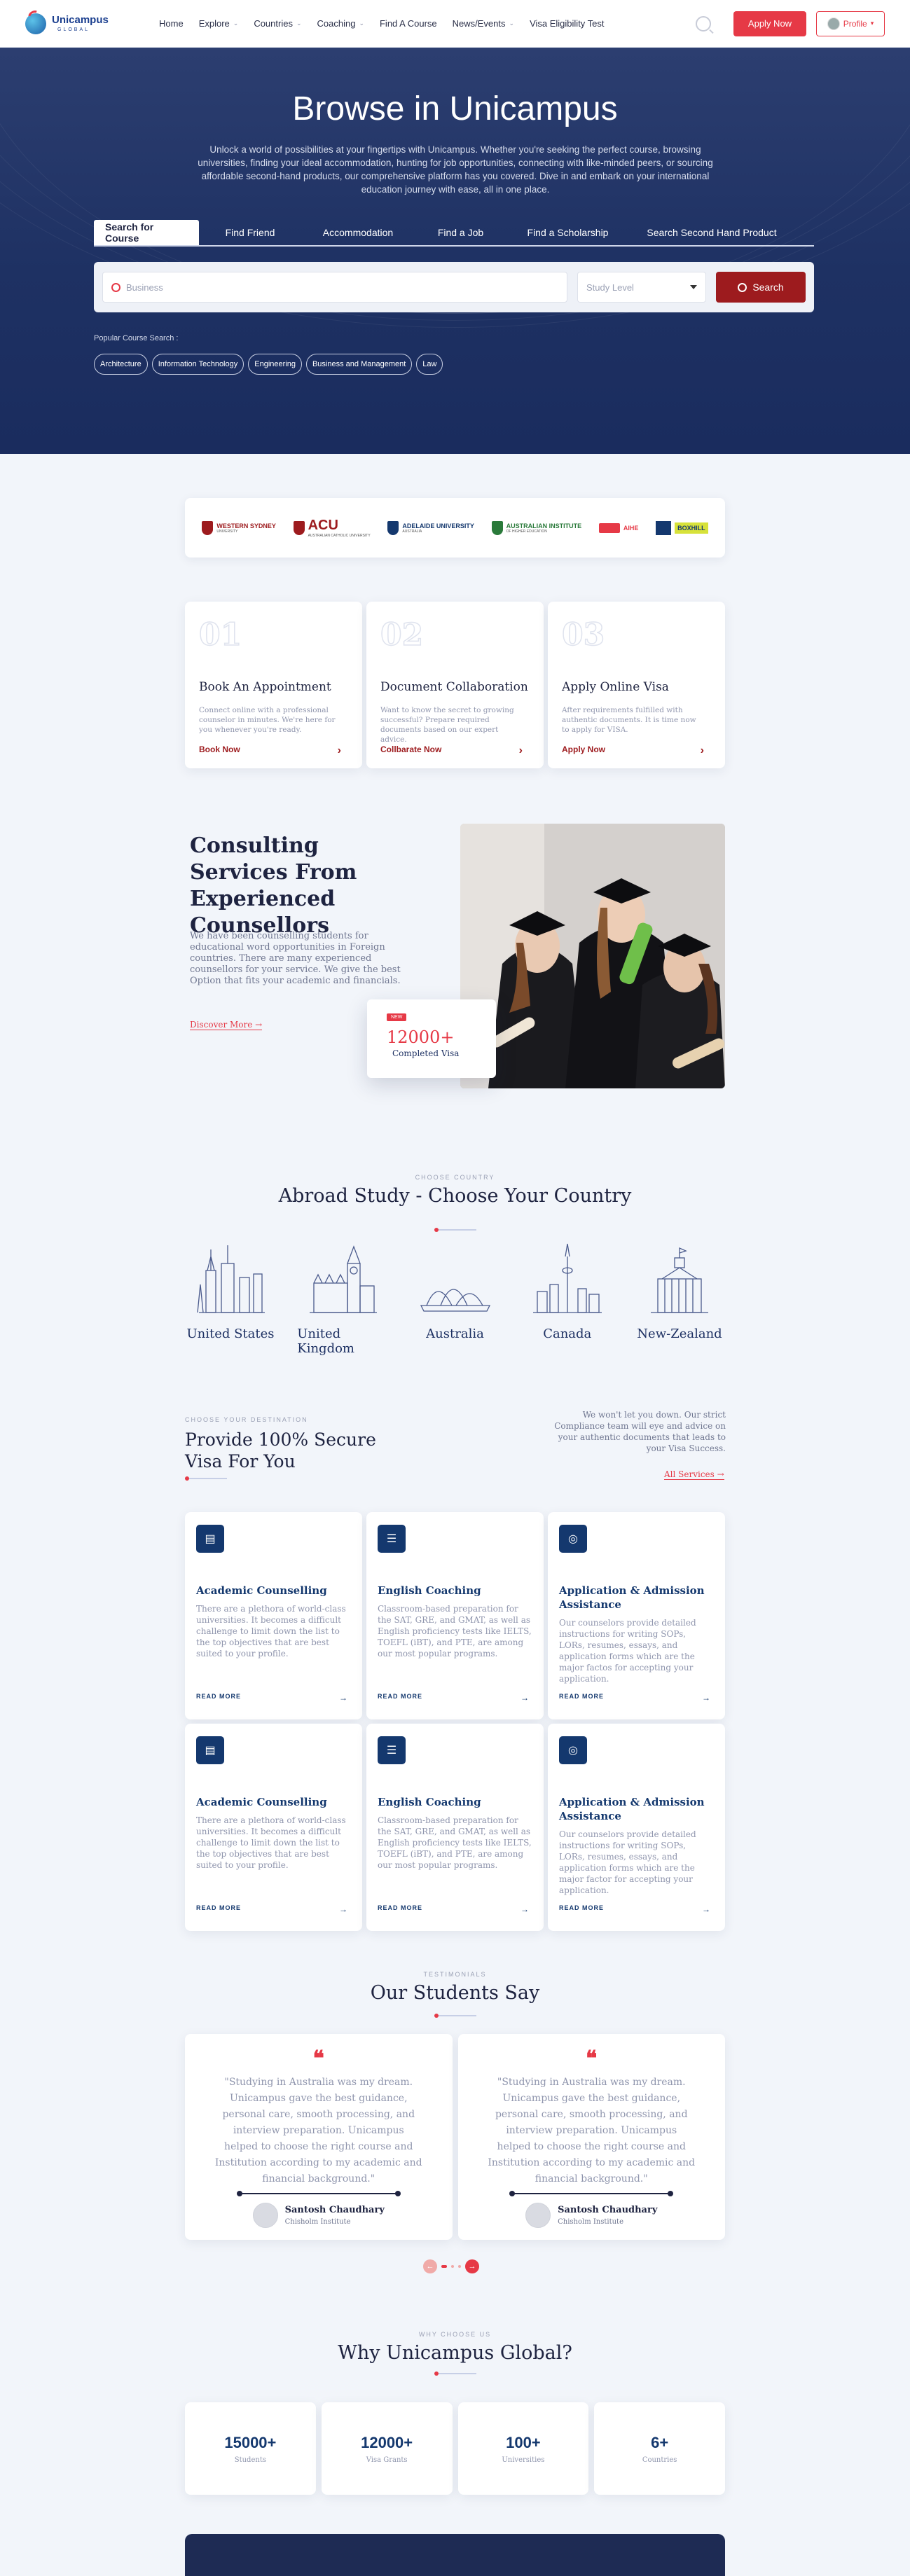 The width and height of the screenshot is (910, 2576). What do you see at coordinates (455, 1177) in the screenshot?
I see `countries-eyebrow: CHOOSE COUNTRY` at bounding box center [455, 1177].